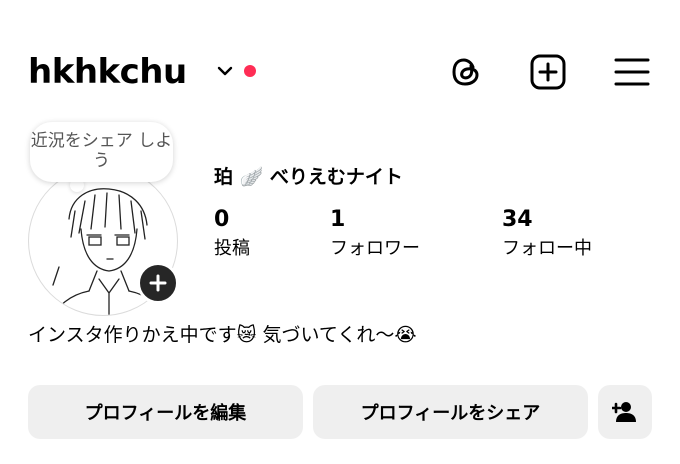  I want to click on following-count: 34, so click(517, 219).